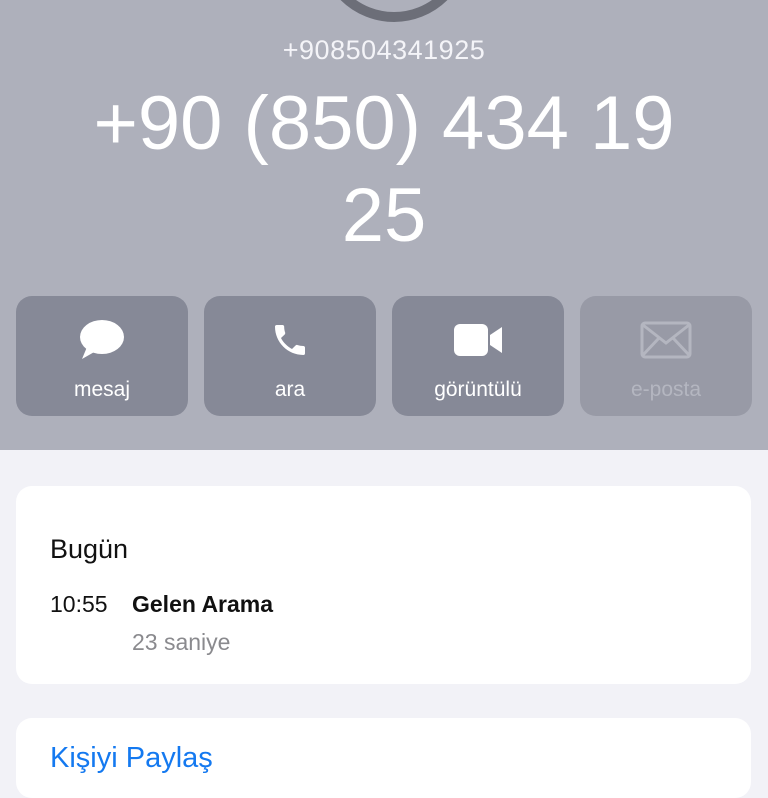 The width and height of the screenshot is (768, 798). I want to click on video-camera-icon, so click(478, 340).